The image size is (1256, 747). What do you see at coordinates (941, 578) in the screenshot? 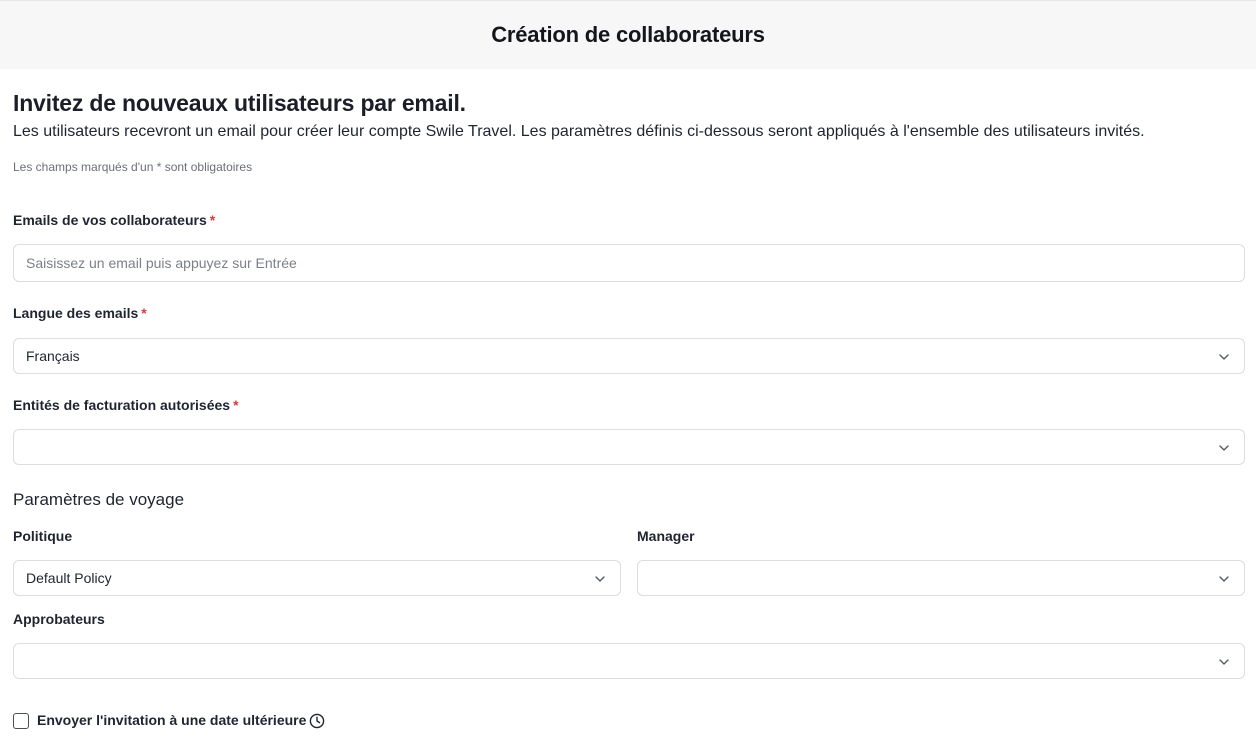
I see `manager-select` at bounding box center [941, 578].